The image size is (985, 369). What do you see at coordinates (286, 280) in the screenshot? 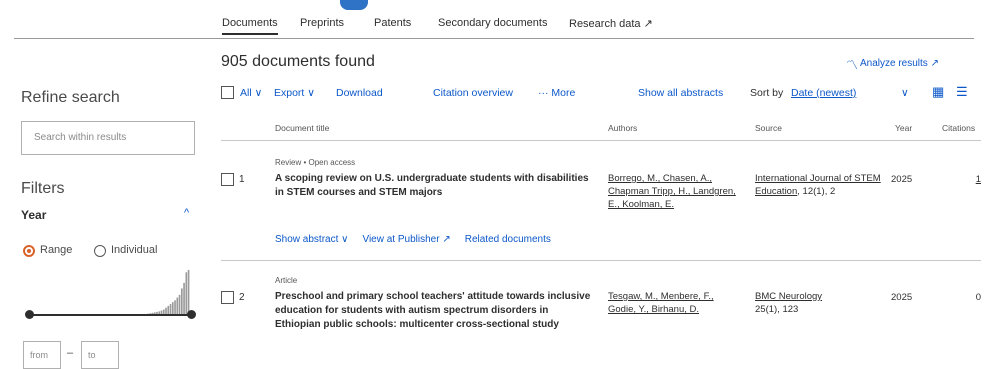
I see `document-type: Article` at bounding box center [286, 280].